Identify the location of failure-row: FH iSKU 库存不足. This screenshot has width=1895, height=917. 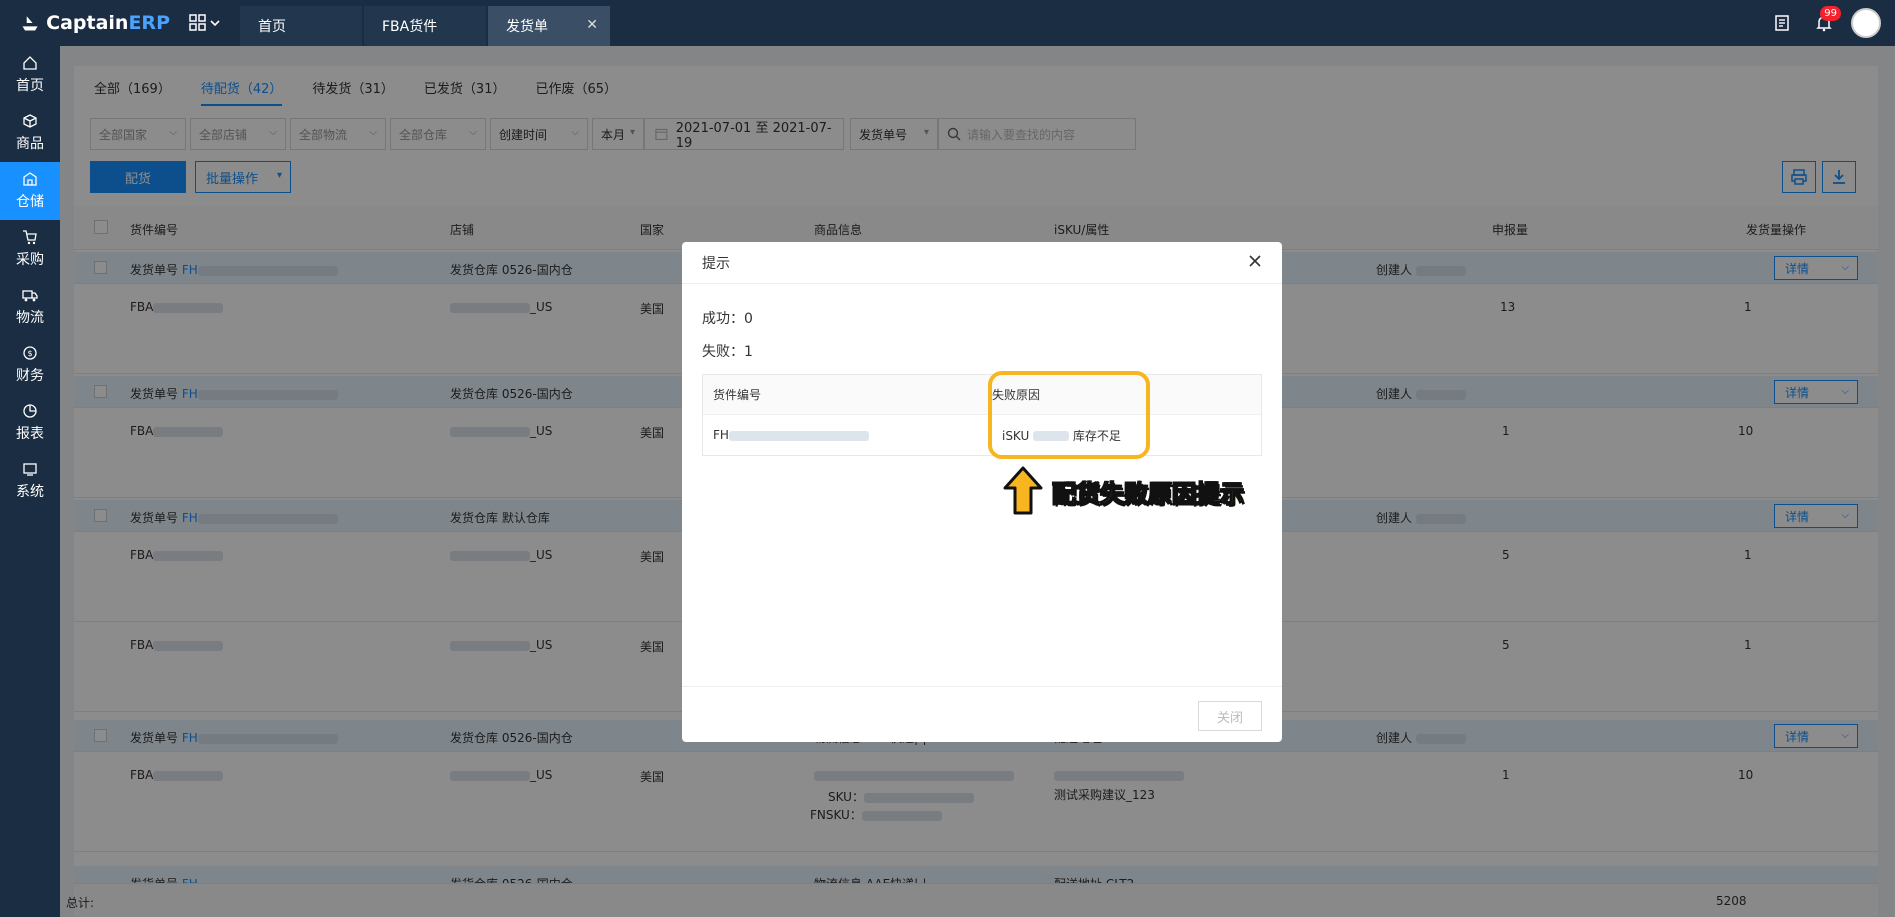
(982, 435).